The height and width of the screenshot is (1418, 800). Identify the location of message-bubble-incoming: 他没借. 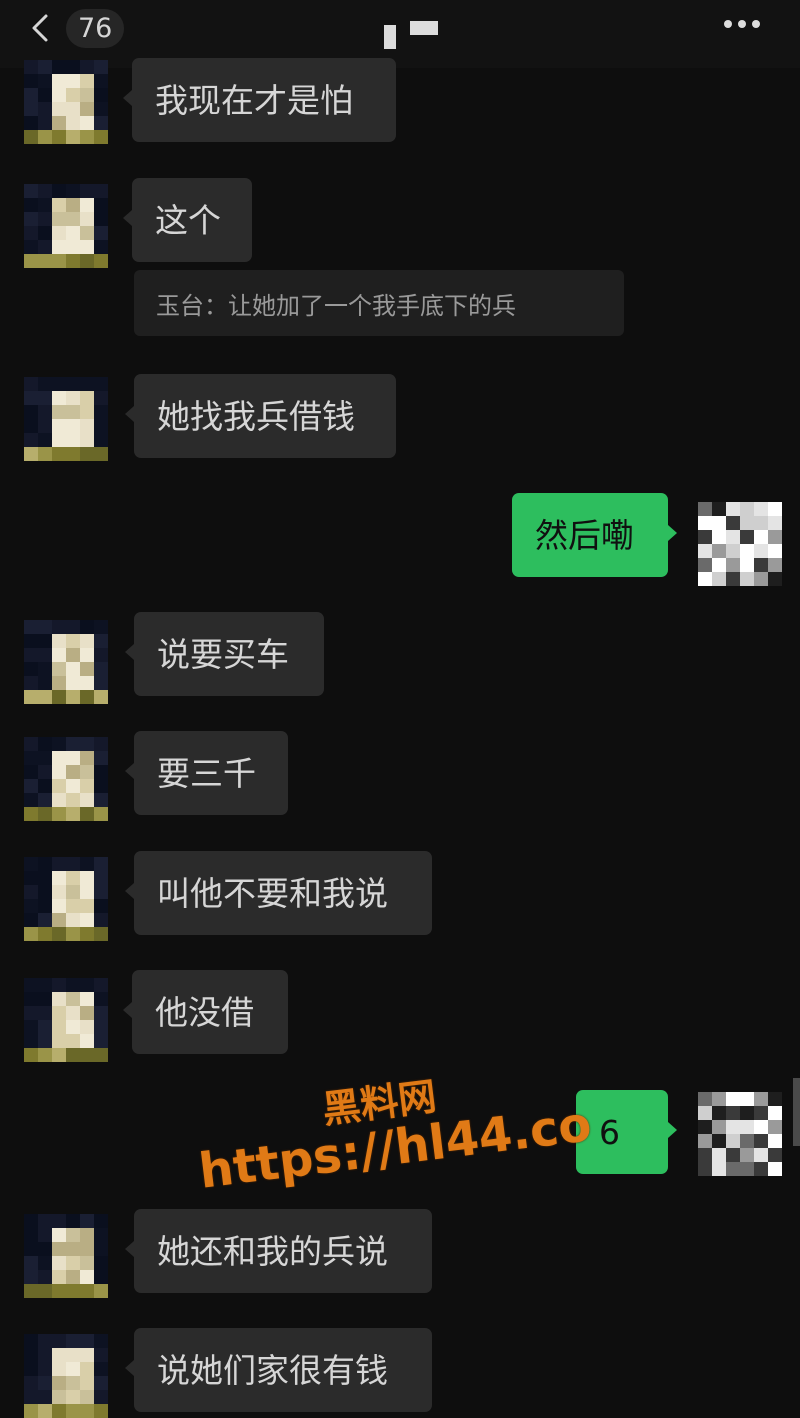
(205, 1012).